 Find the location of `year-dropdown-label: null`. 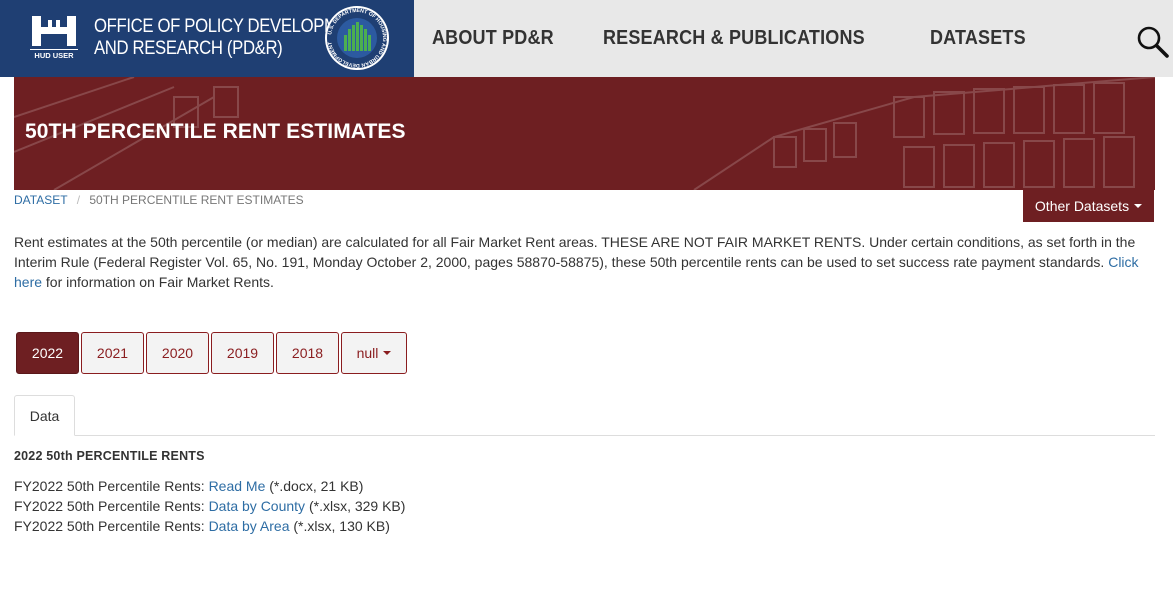

year-dropdown-label: null is located at coordinates (367, 353).